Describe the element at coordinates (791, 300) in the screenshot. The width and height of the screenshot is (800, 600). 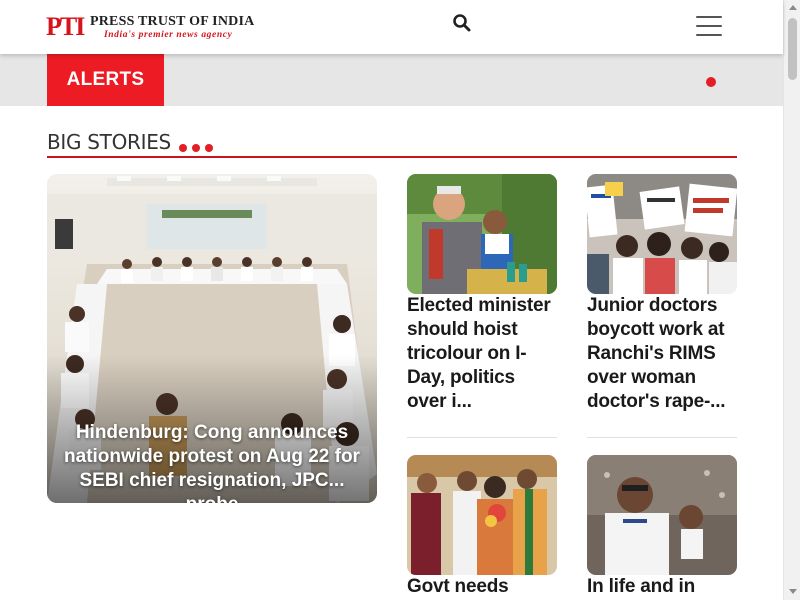
I see `page-scrollbar` at that location.